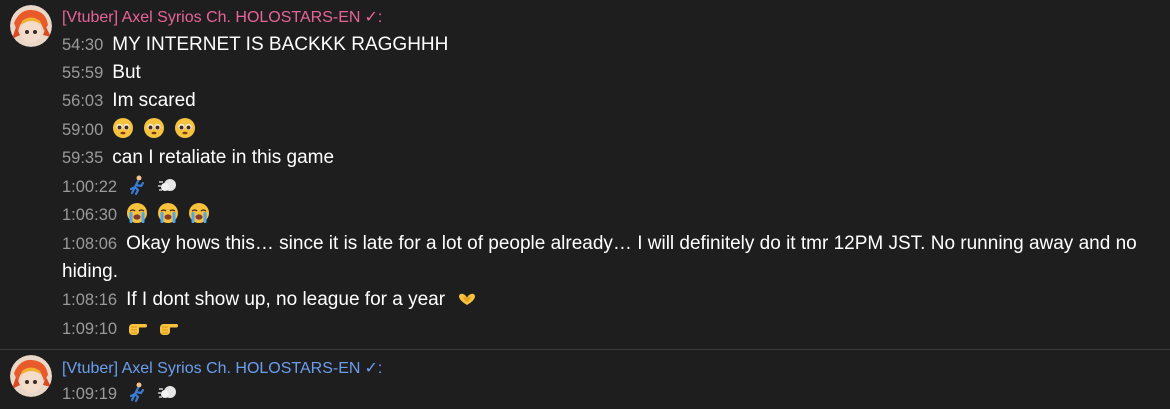  Describe the element at coordinates (467, 298) in the screenshot. I see `heart-hands-icon` at that location.